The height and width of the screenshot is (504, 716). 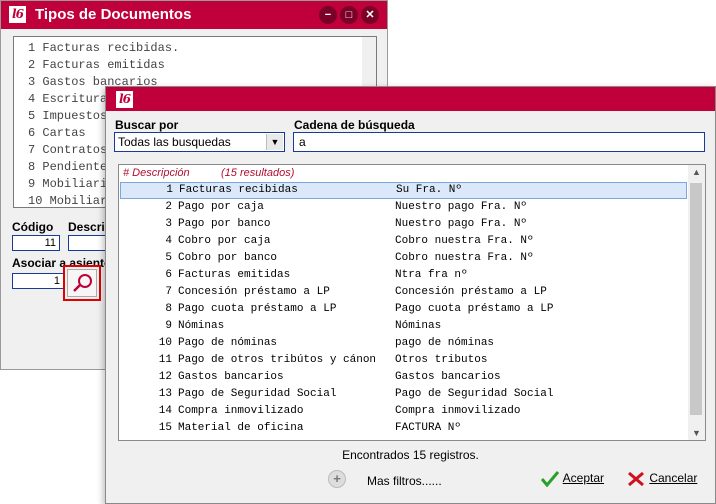 I want to click on row-num: 1, so click(x=169, y=190).